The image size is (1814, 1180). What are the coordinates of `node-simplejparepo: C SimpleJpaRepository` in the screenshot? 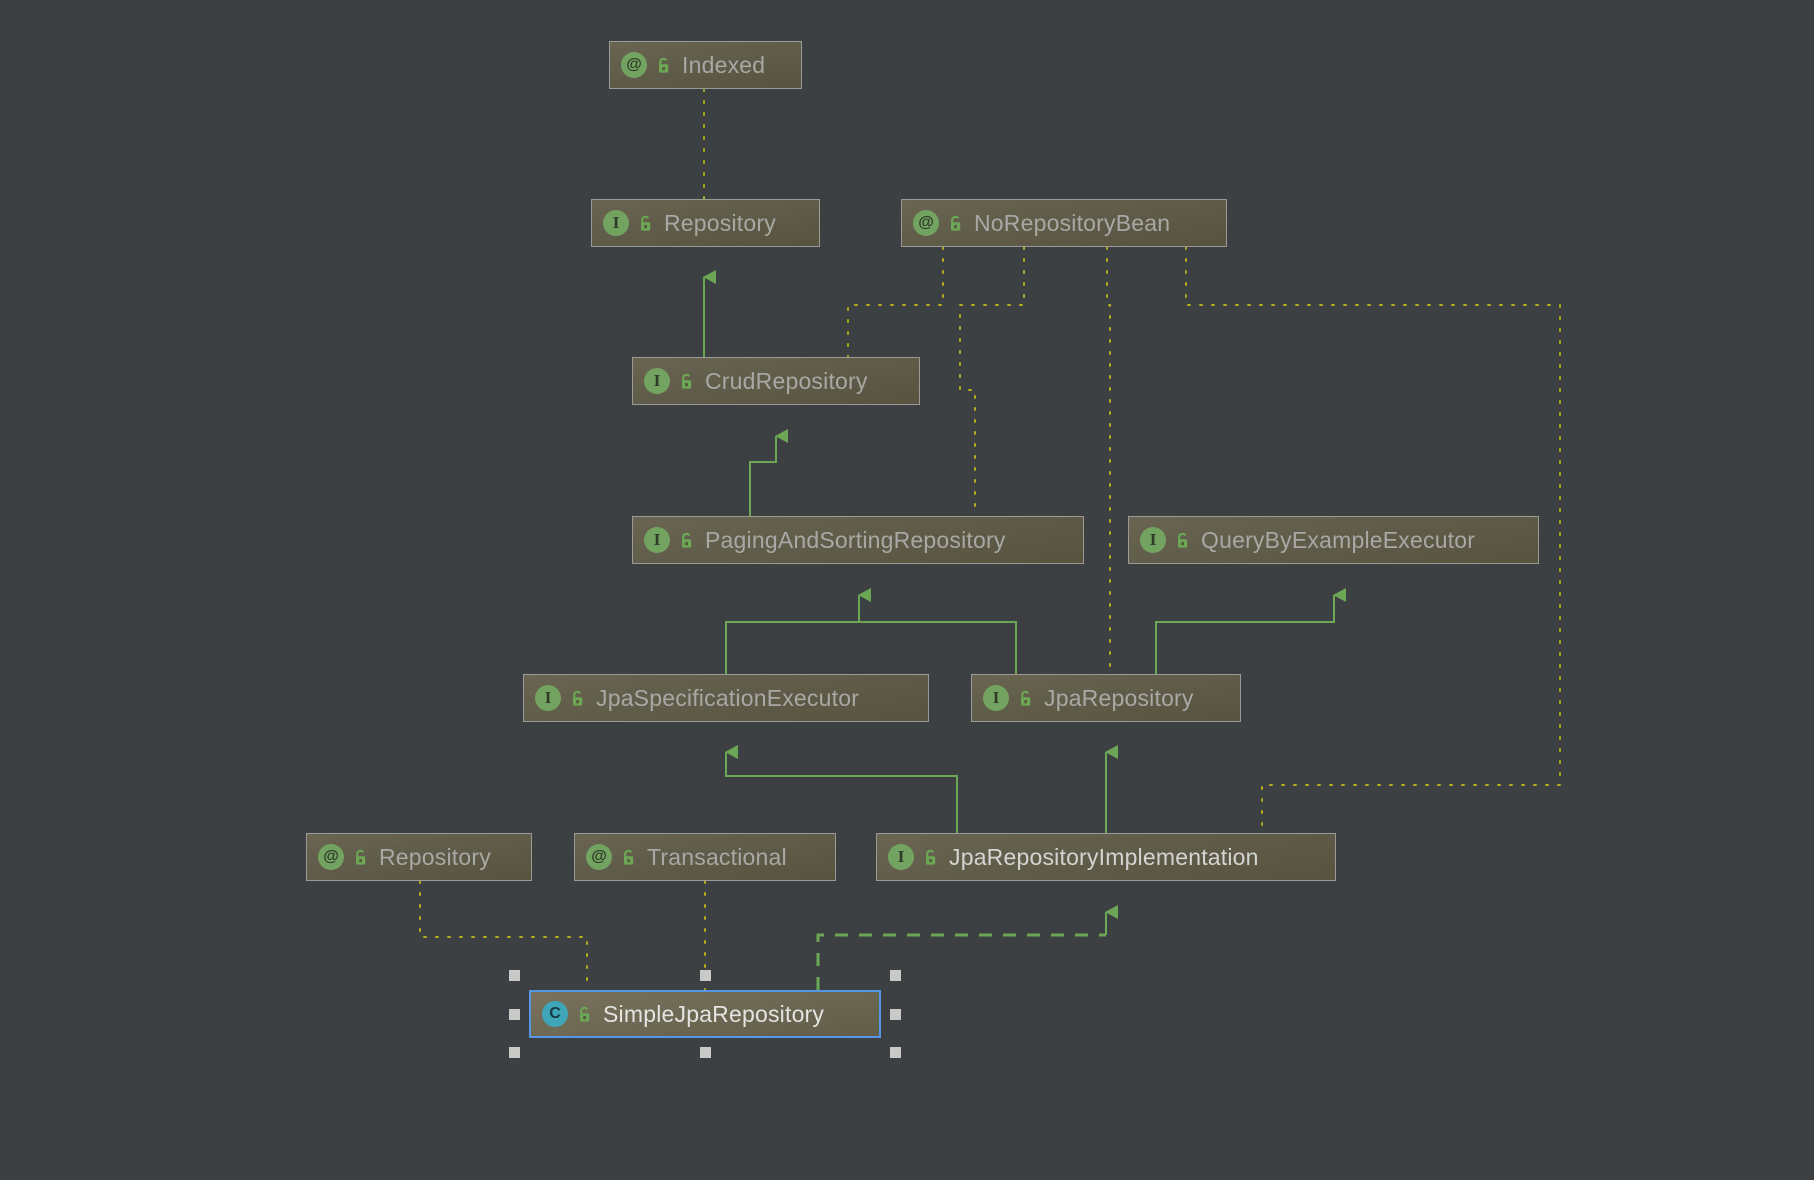 It's located at (705, 1014).